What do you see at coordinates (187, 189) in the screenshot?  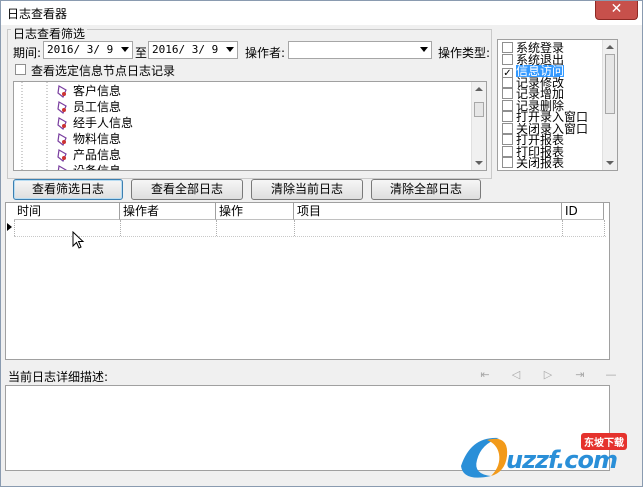 I see `view-all-logs-button: 查看全部日志` at bounding box center [187, 189].